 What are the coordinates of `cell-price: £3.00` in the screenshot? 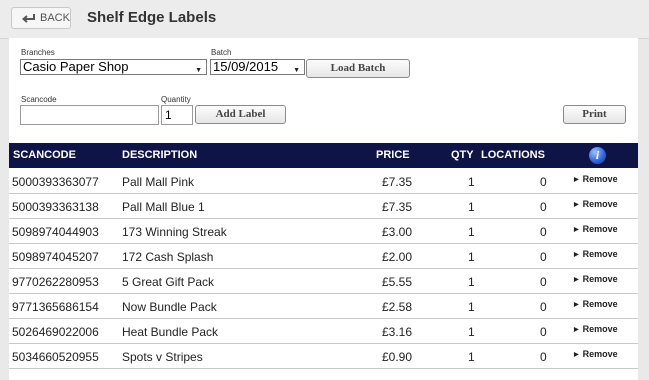 It's located at (397, 232).